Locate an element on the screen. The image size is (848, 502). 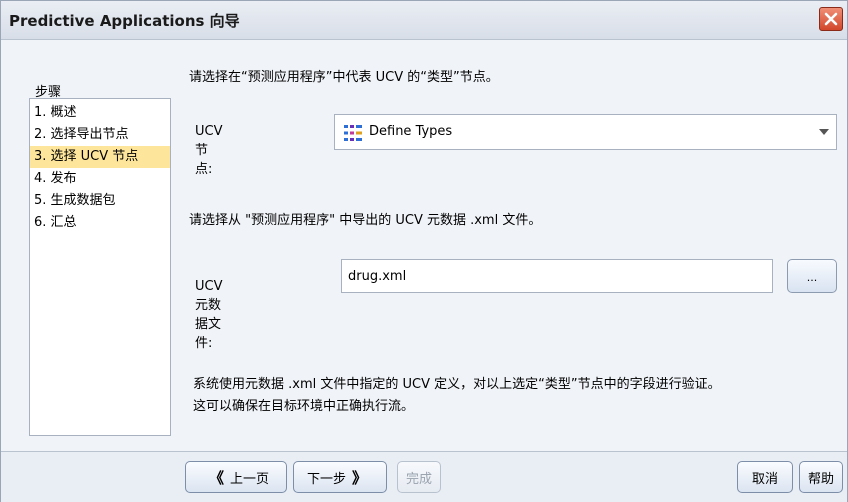
ucv-node-instruction: 请选择在“预测应用程序”中代表 UCV 的“类型”节点。 is located at coordinates (344, 77).